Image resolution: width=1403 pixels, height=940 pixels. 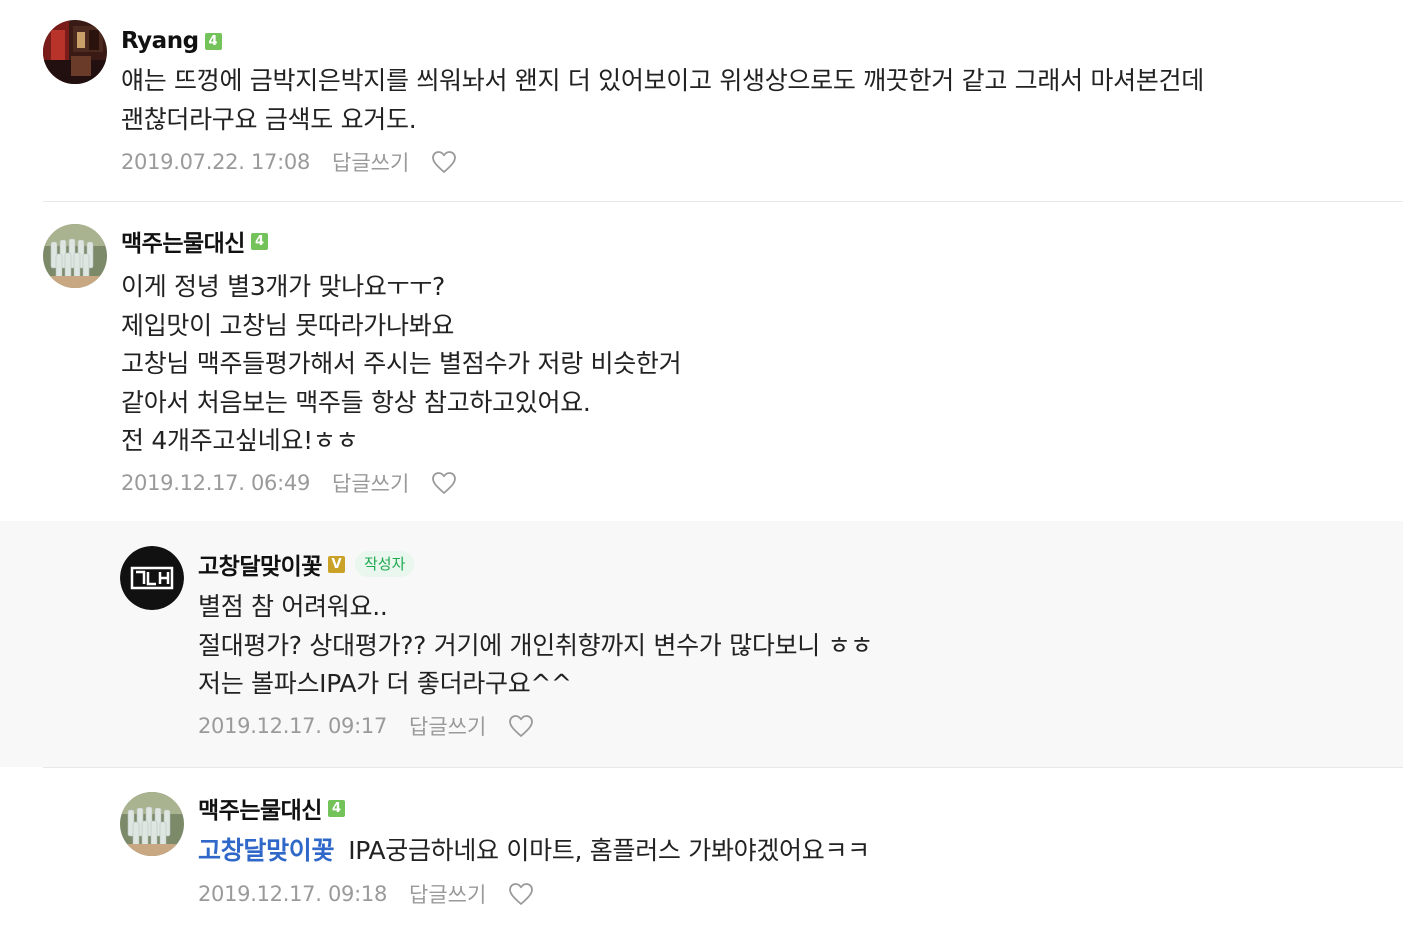 I want to click on comment-text: 고창달맞이꽃 IPA궁금하네요 이마트, 홈플러스 가봐야겠어요ㅋㅋ, so click(x=534, y=851).